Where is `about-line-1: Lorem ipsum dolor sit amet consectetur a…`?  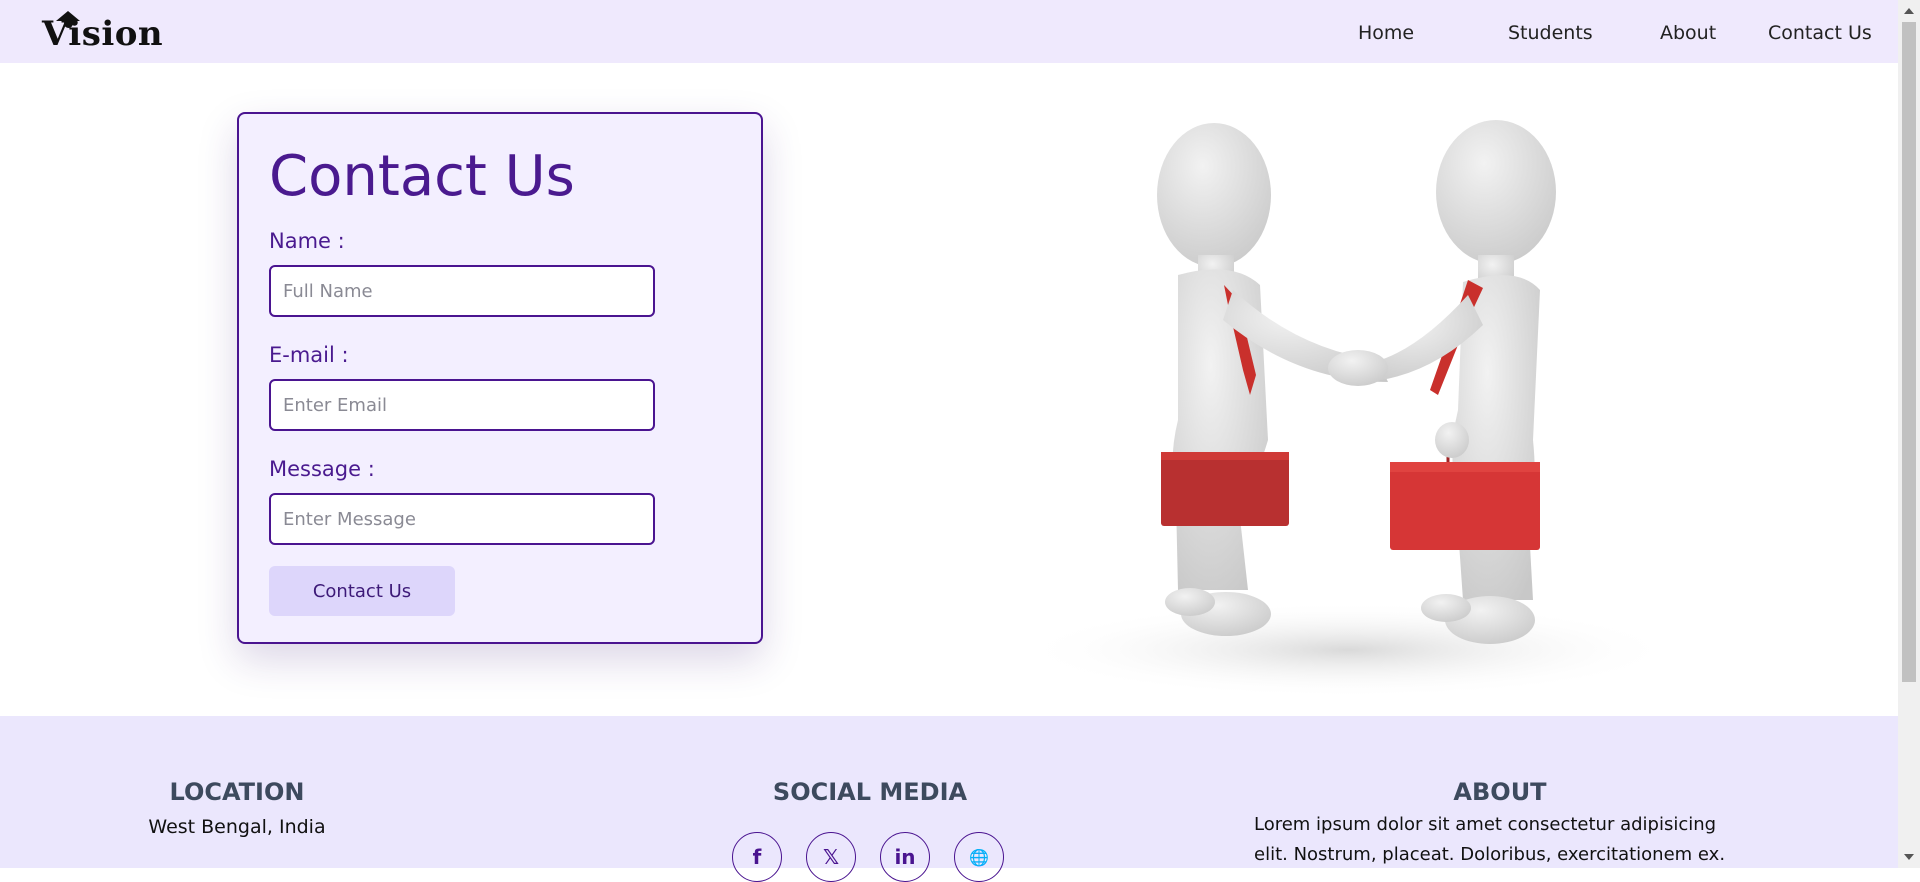 about-line-1: Lorem ipsum dolor sit amet consectetur a… is located at coordinates (1485, 824).